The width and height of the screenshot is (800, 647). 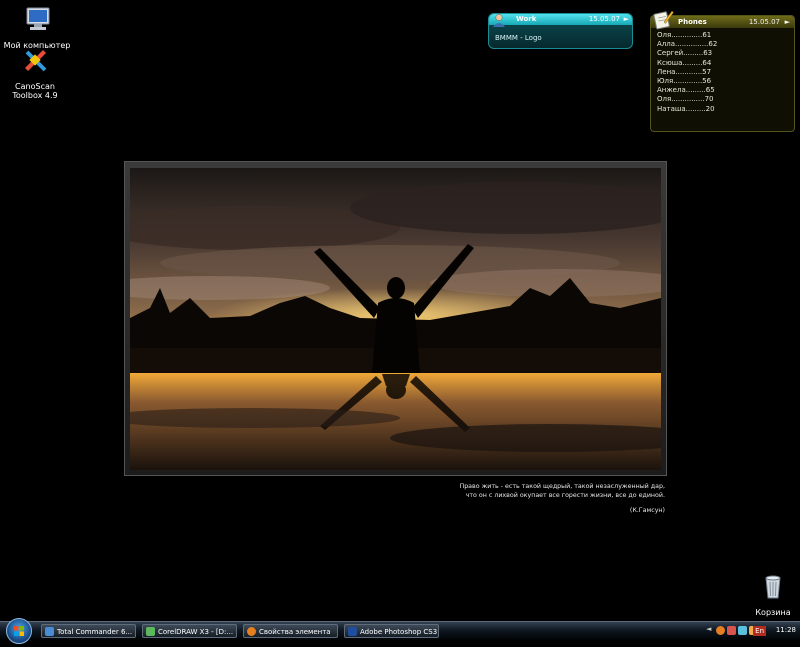 What do you see at coordinates (49, 631) in the screenshot?
I see `total-commander-icon` at bounding box center [49, 631].